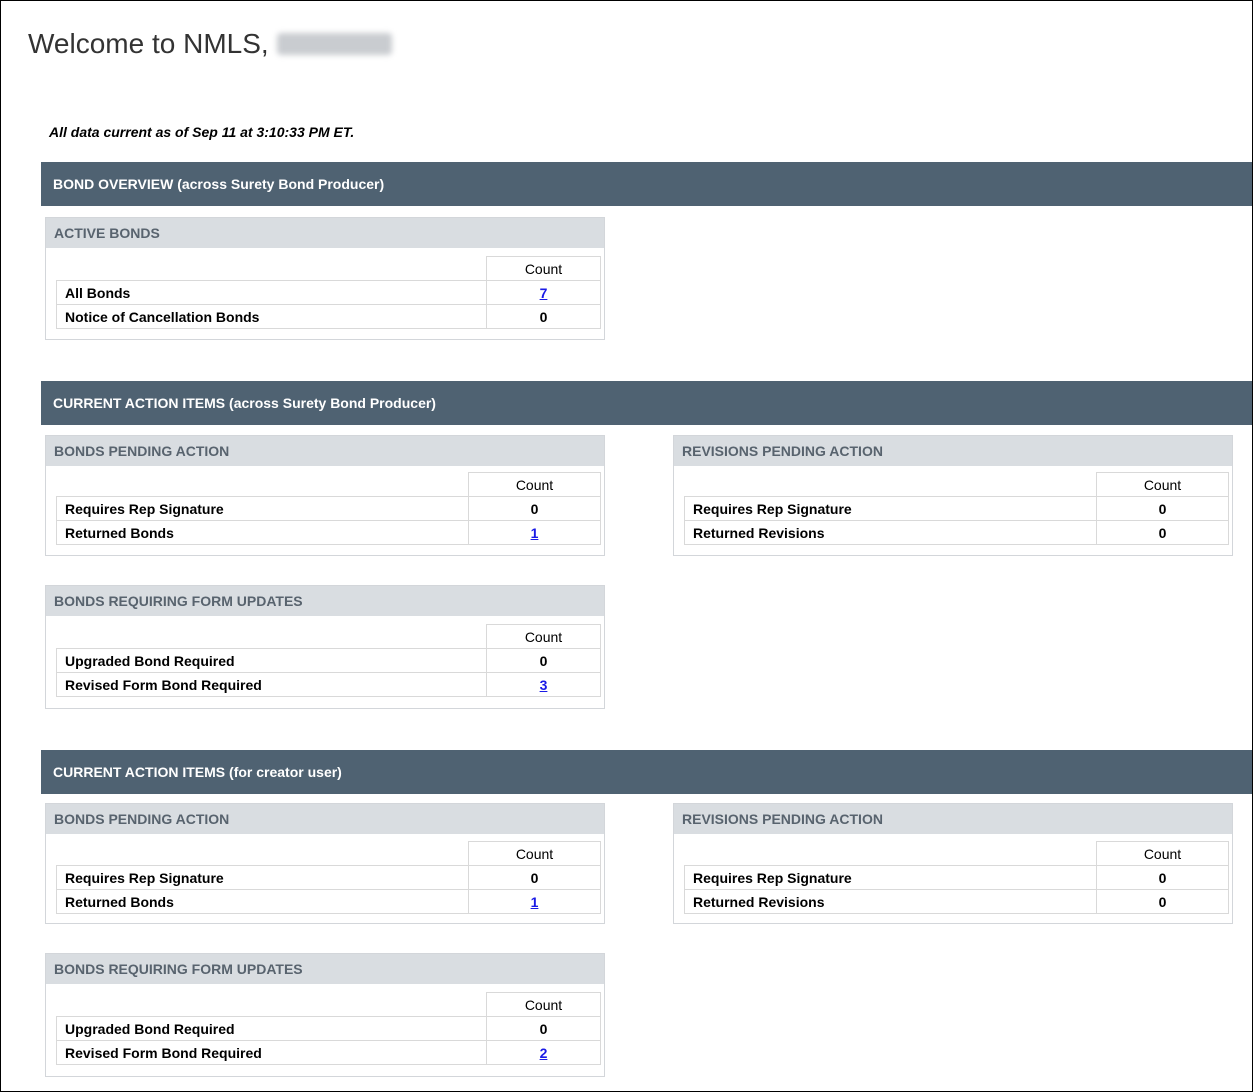 The image size is (1253, 1092). I want to click on section-creator-action-items-header: CURRENT ACTION ITEMS (for creator user), so click(646, 772).